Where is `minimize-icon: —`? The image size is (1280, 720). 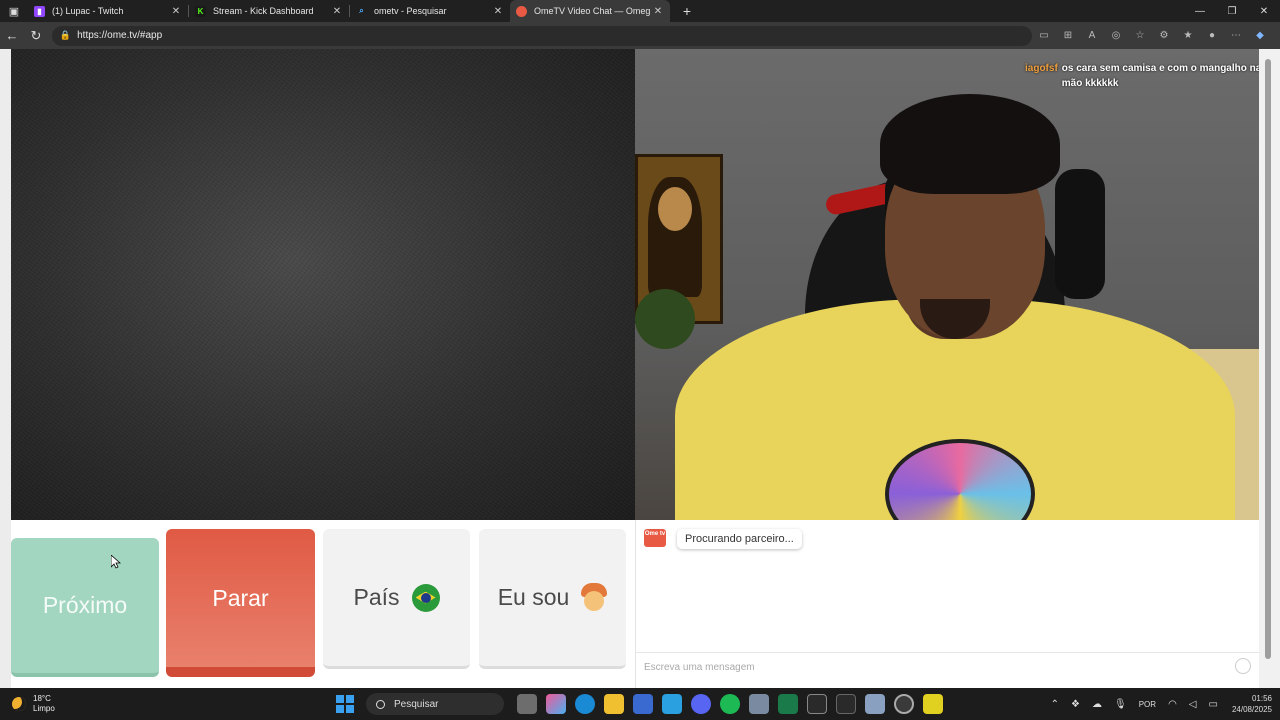
minimize-icon: — is located at coordinates (1200, 11).